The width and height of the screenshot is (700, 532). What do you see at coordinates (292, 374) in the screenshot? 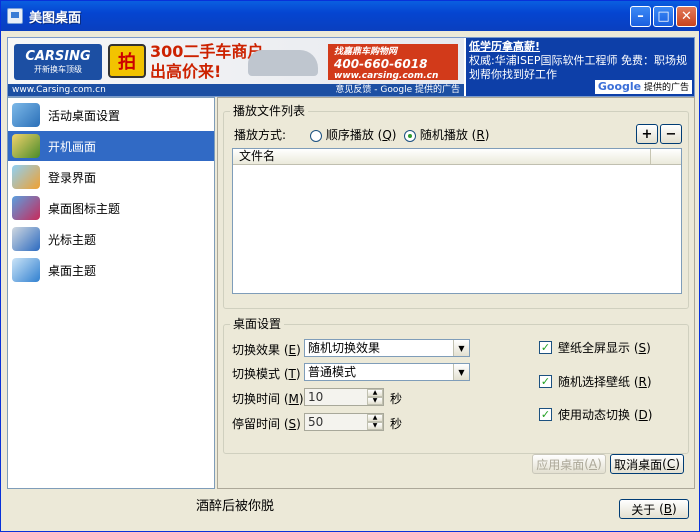
I see `mode-key: T` at bounding box center [292, 374].